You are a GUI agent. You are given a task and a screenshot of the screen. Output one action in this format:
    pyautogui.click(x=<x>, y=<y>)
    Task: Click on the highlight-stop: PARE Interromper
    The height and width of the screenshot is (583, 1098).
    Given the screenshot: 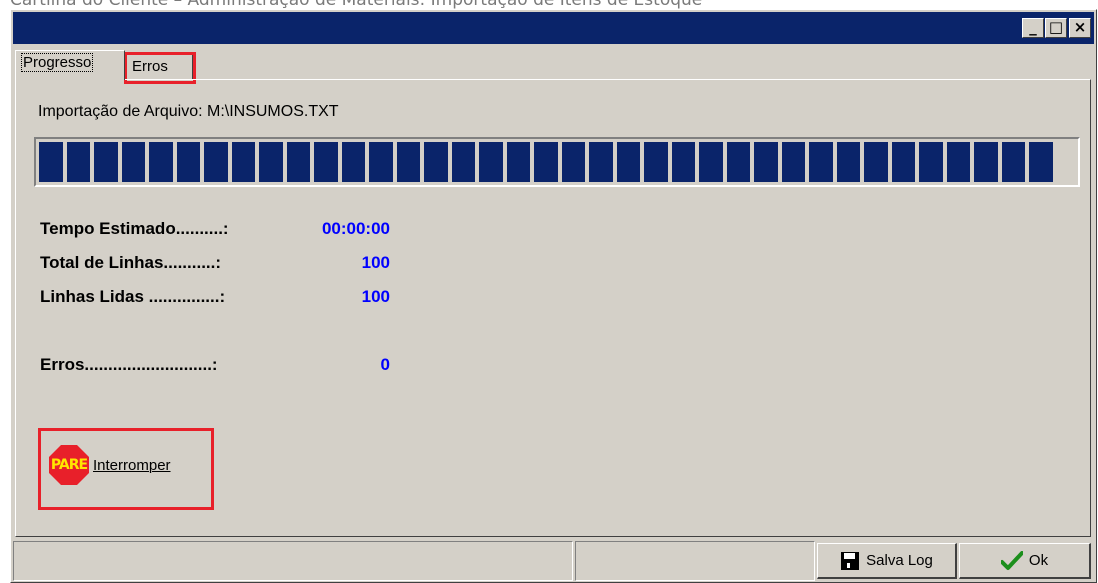 What is the action you would take?
    pyautogui.click(x=126, y=469)
    